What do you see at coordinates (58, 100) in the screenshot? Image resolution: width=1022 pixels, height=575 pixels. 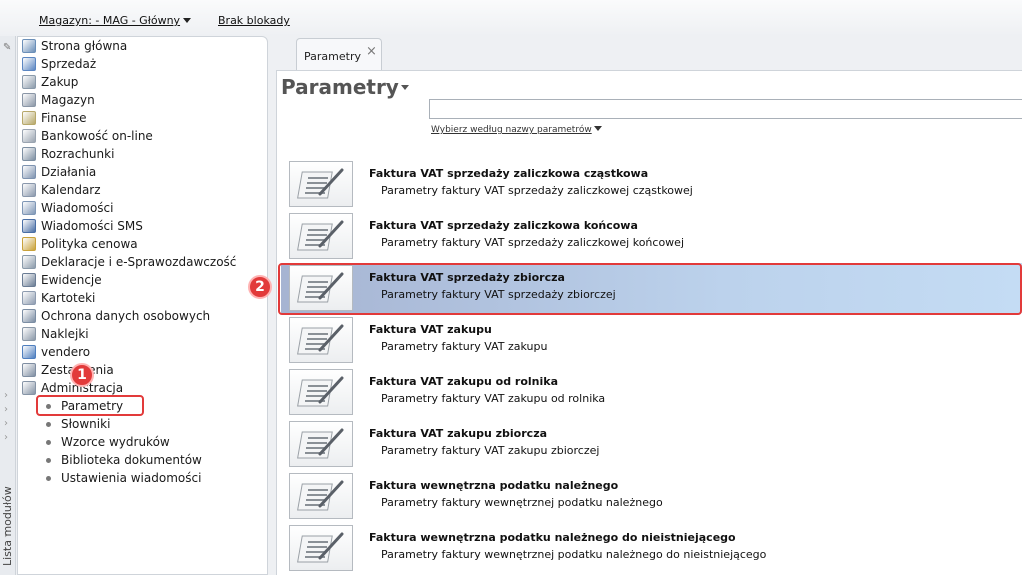 I see `sidebar-item-3: Magazyn` at bounding box center [58, 100].